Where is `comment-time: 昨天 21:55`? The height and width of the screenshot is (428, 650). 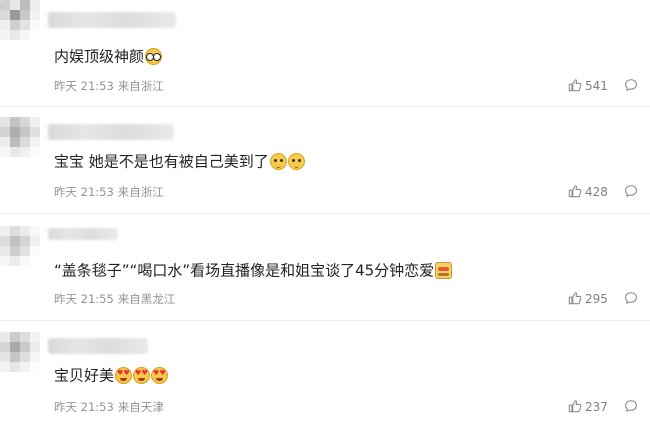
comment-time: 昨天 21:55 is located at coordinates (84, 299).